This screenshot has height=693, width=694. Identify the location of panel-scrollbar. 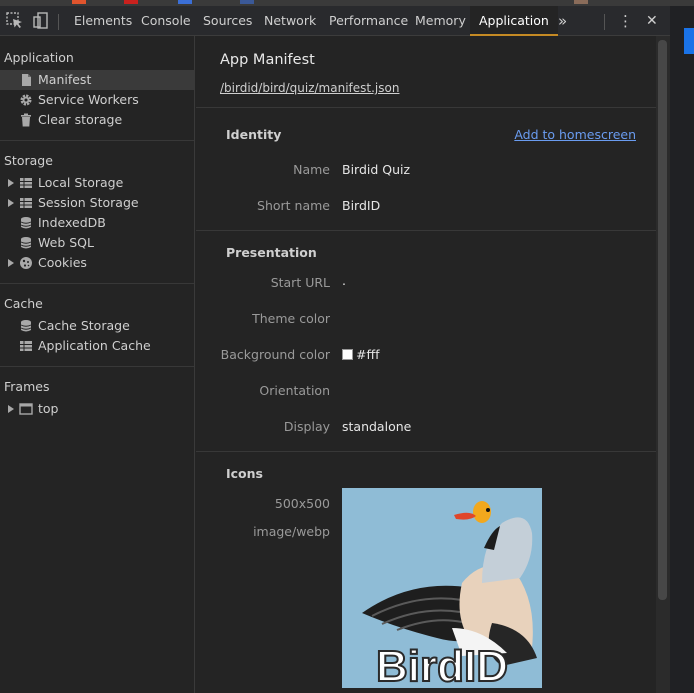
(663, 364).